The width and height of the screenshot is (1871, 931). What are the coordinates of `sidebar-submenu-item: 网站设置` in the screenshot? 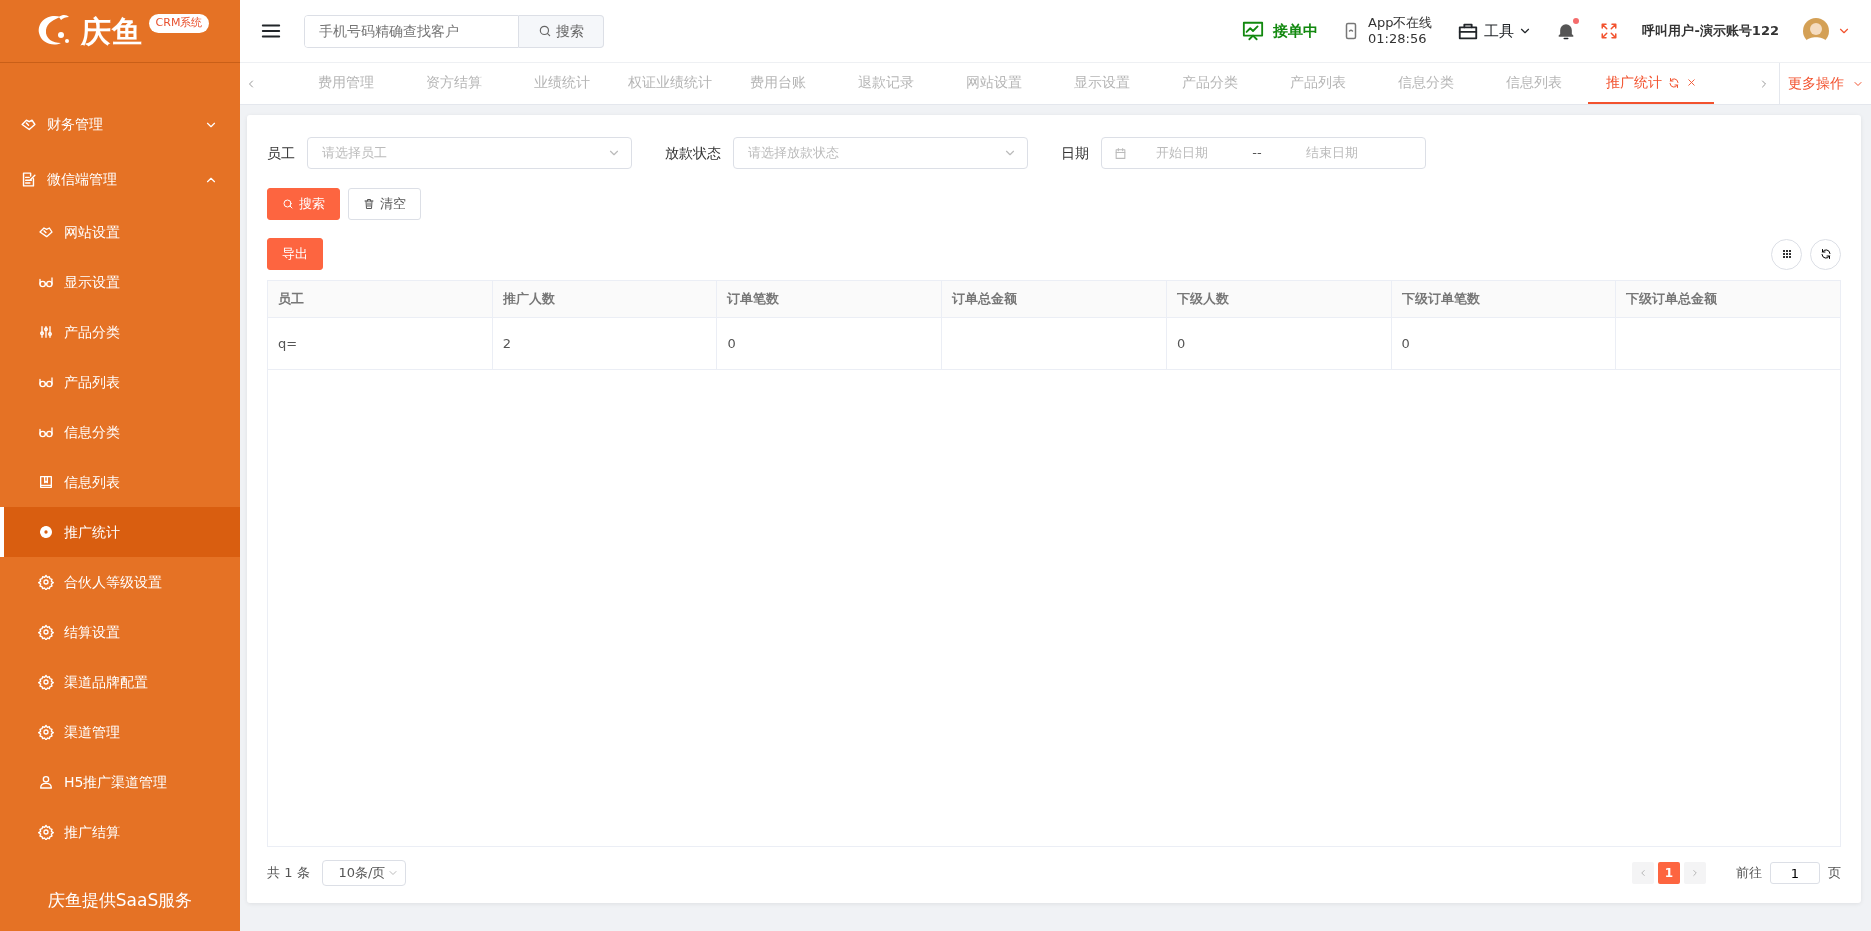 It's located at (120, 232).